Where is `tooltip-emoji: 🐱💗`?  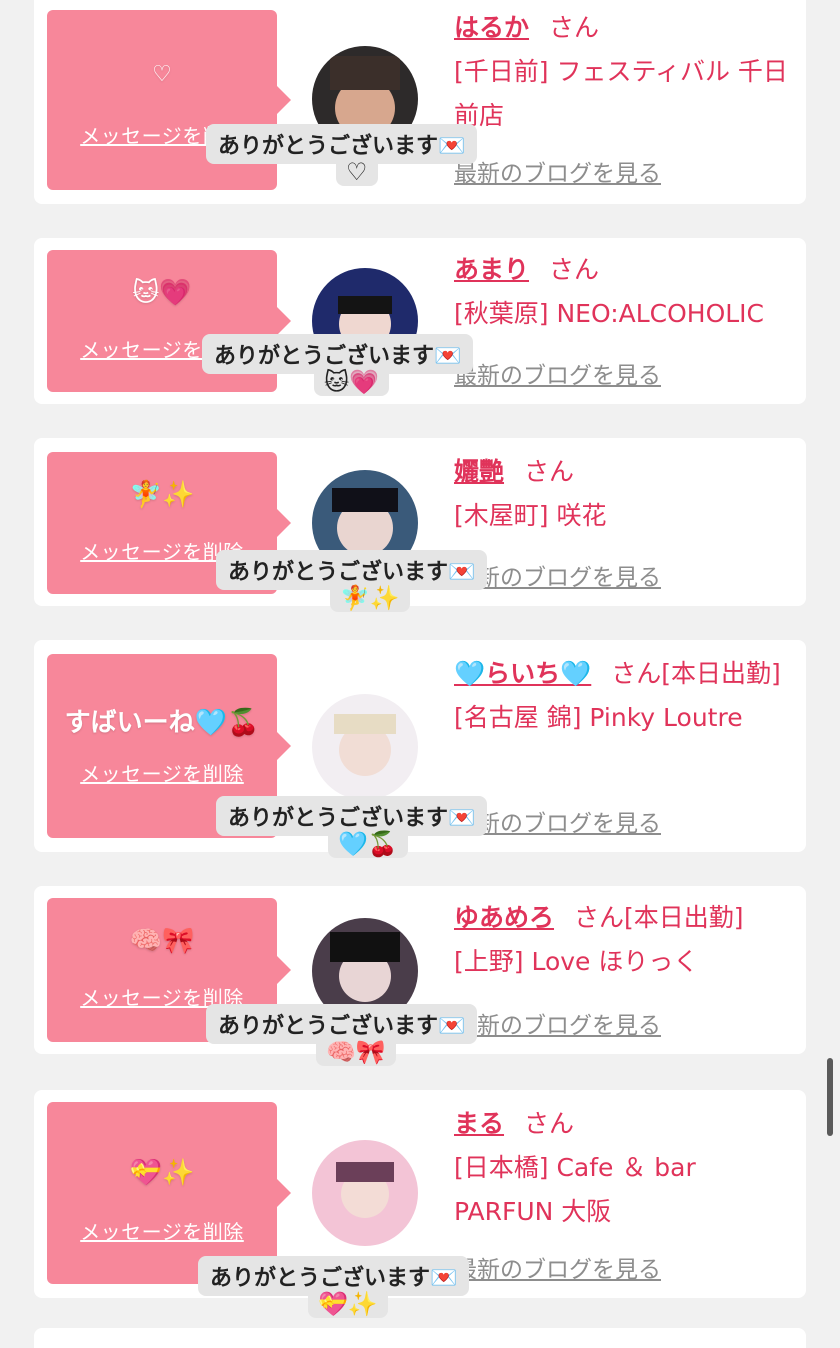 tooltip-emoji: 🐱💗 is located at coordinates (351, 382).